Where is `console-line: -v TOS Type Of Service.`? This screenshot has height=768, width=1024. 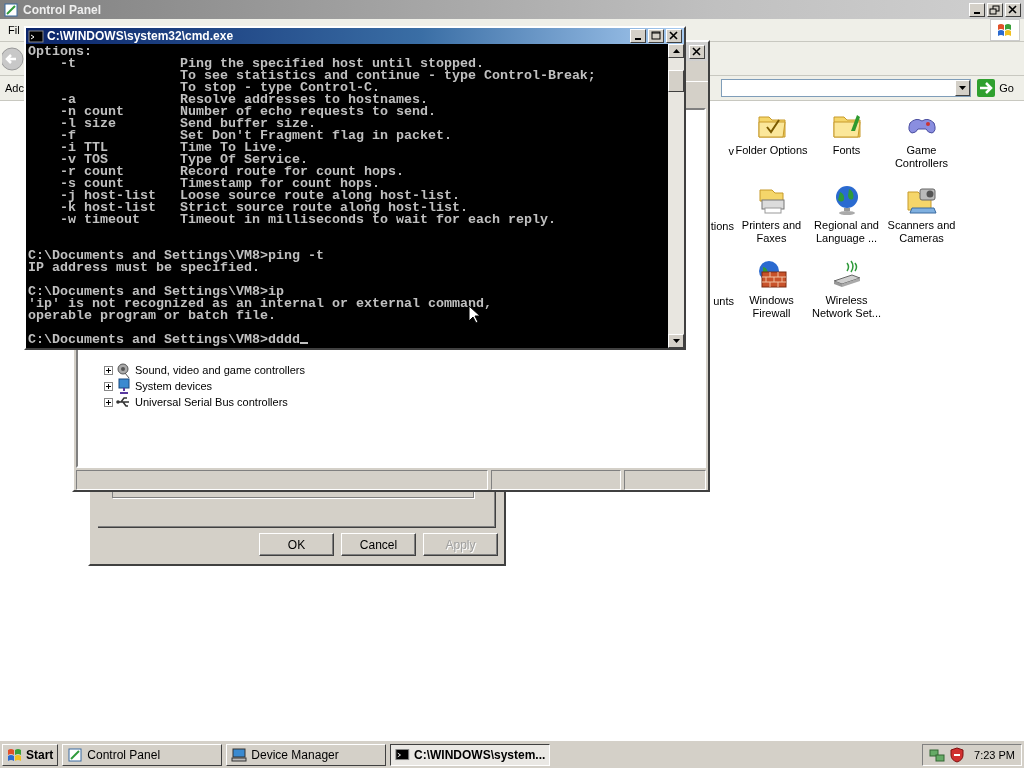 console-line: -v TOS Type Of Service. is located at coordinates (183, 160).